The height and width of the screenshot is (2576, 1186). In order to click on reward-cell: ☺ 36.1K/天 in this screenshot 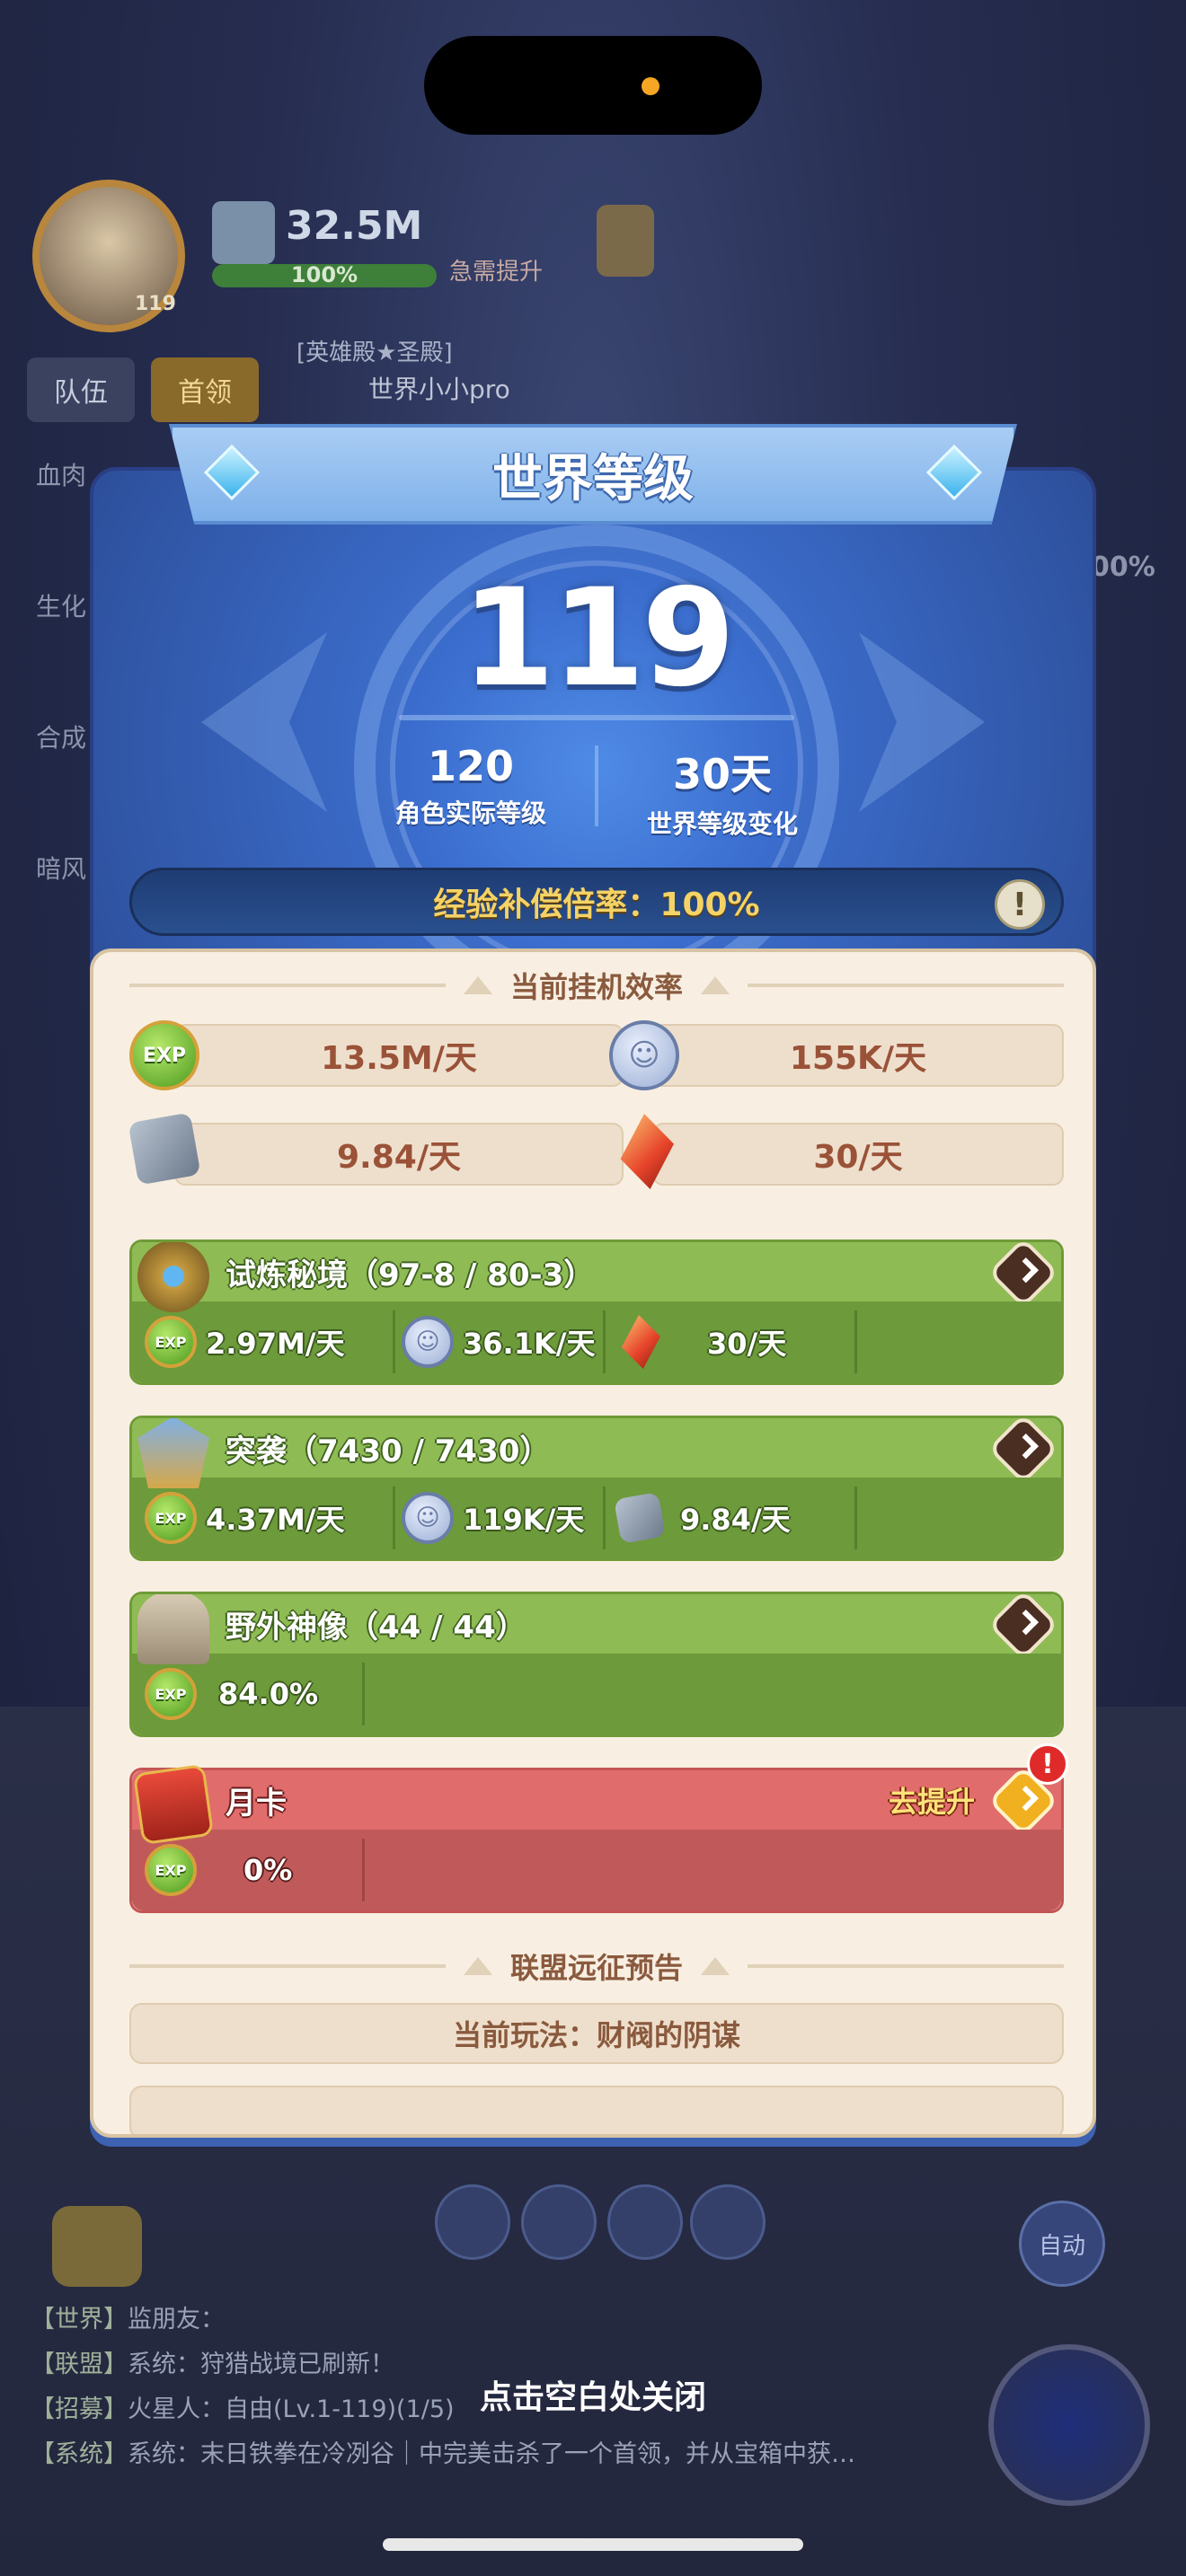, I will do `click(498, 1341)`.